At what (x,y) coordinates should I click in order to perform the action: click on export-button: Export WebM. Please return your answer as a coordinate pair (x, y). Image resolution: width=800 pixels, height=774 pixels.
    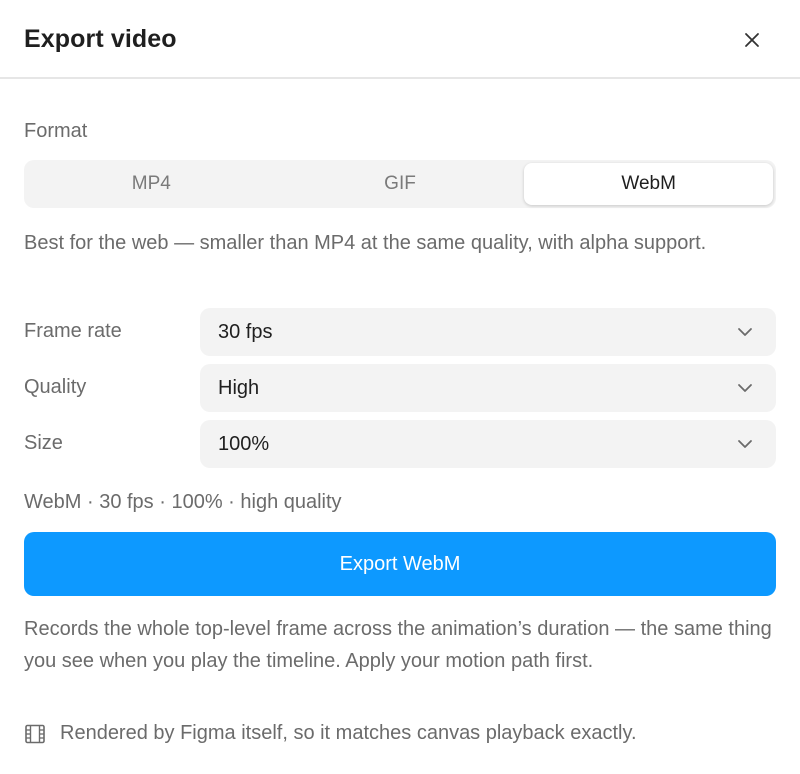
    Looking at the image, I should click on (400, 564).